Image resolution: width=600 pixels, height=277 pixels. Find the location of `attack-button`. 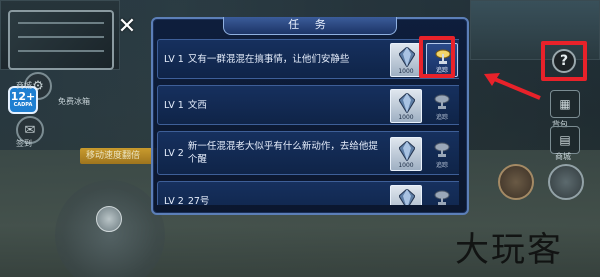

attack-button is located at coordinates (516, 182).